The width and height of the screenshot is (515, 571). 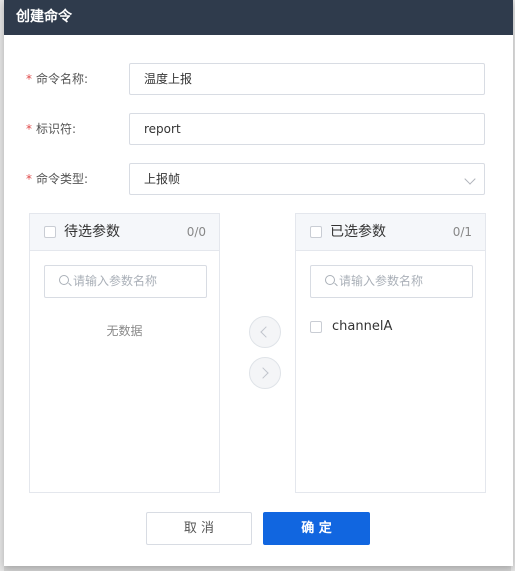 I want to click on confirm-button: 确 定, so click(x=316, y=528).